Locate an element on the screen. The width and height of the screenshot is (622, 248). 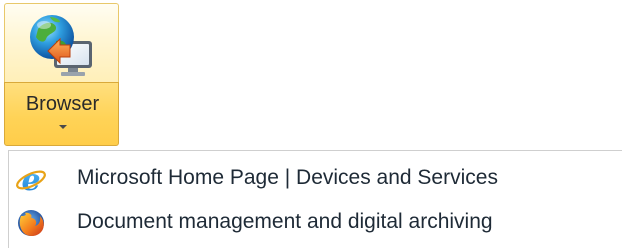
firefox-icon is located at coordinates (31, 223).